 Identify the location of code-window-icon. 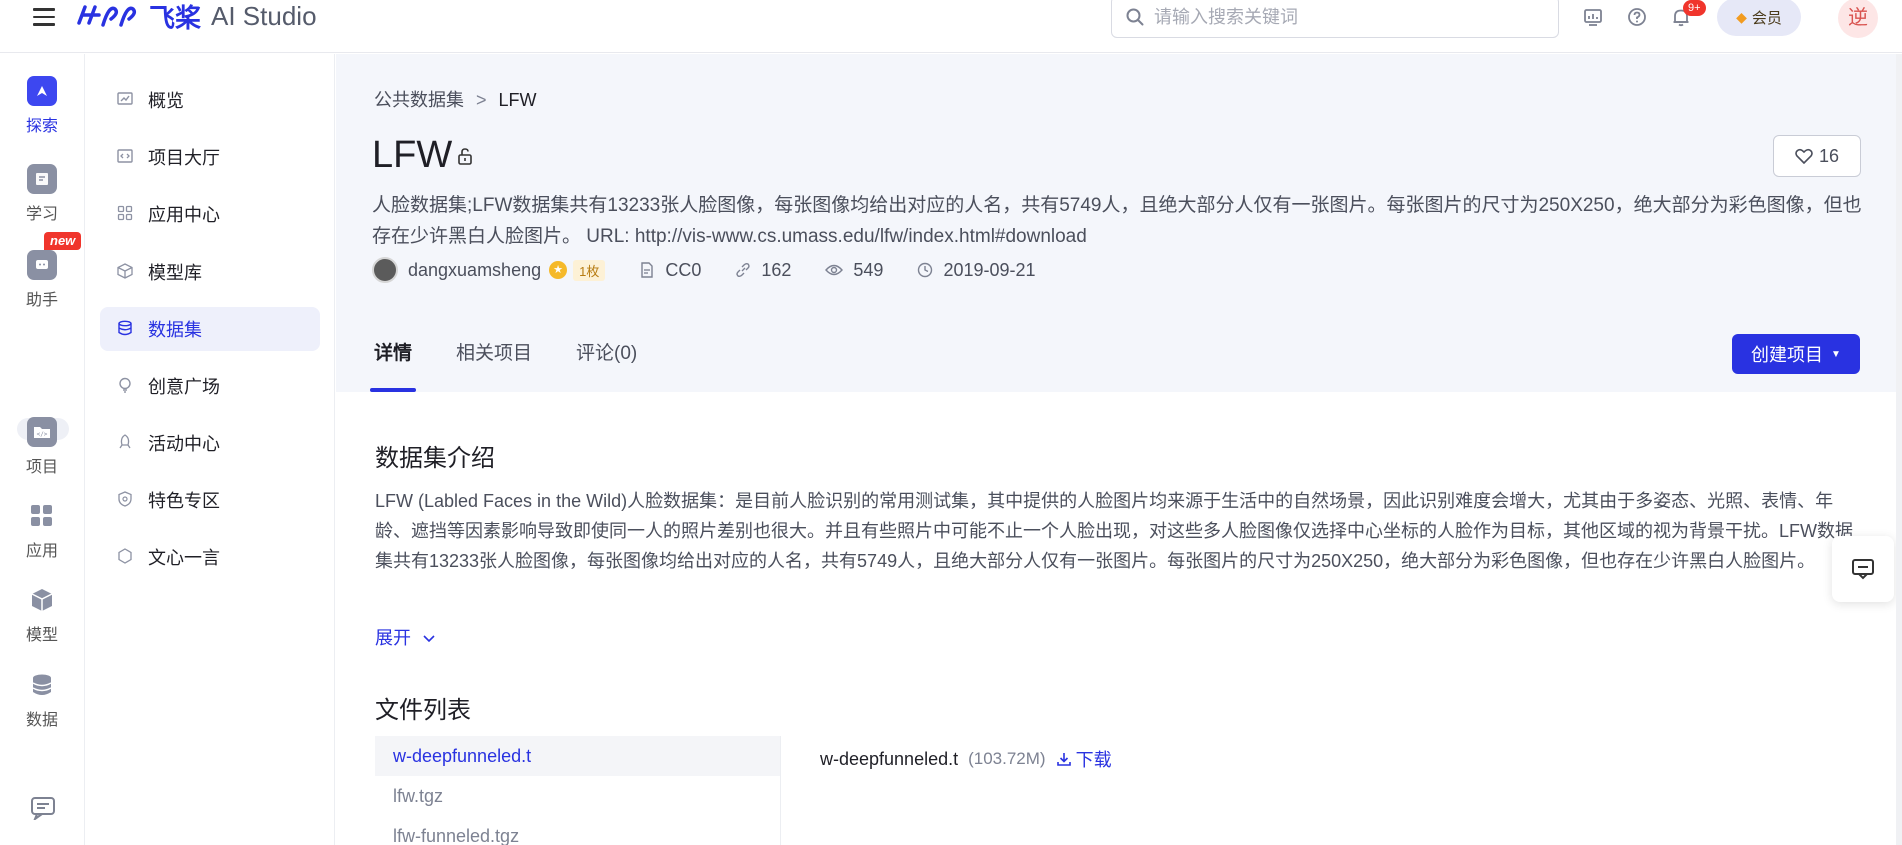
(125, 157).